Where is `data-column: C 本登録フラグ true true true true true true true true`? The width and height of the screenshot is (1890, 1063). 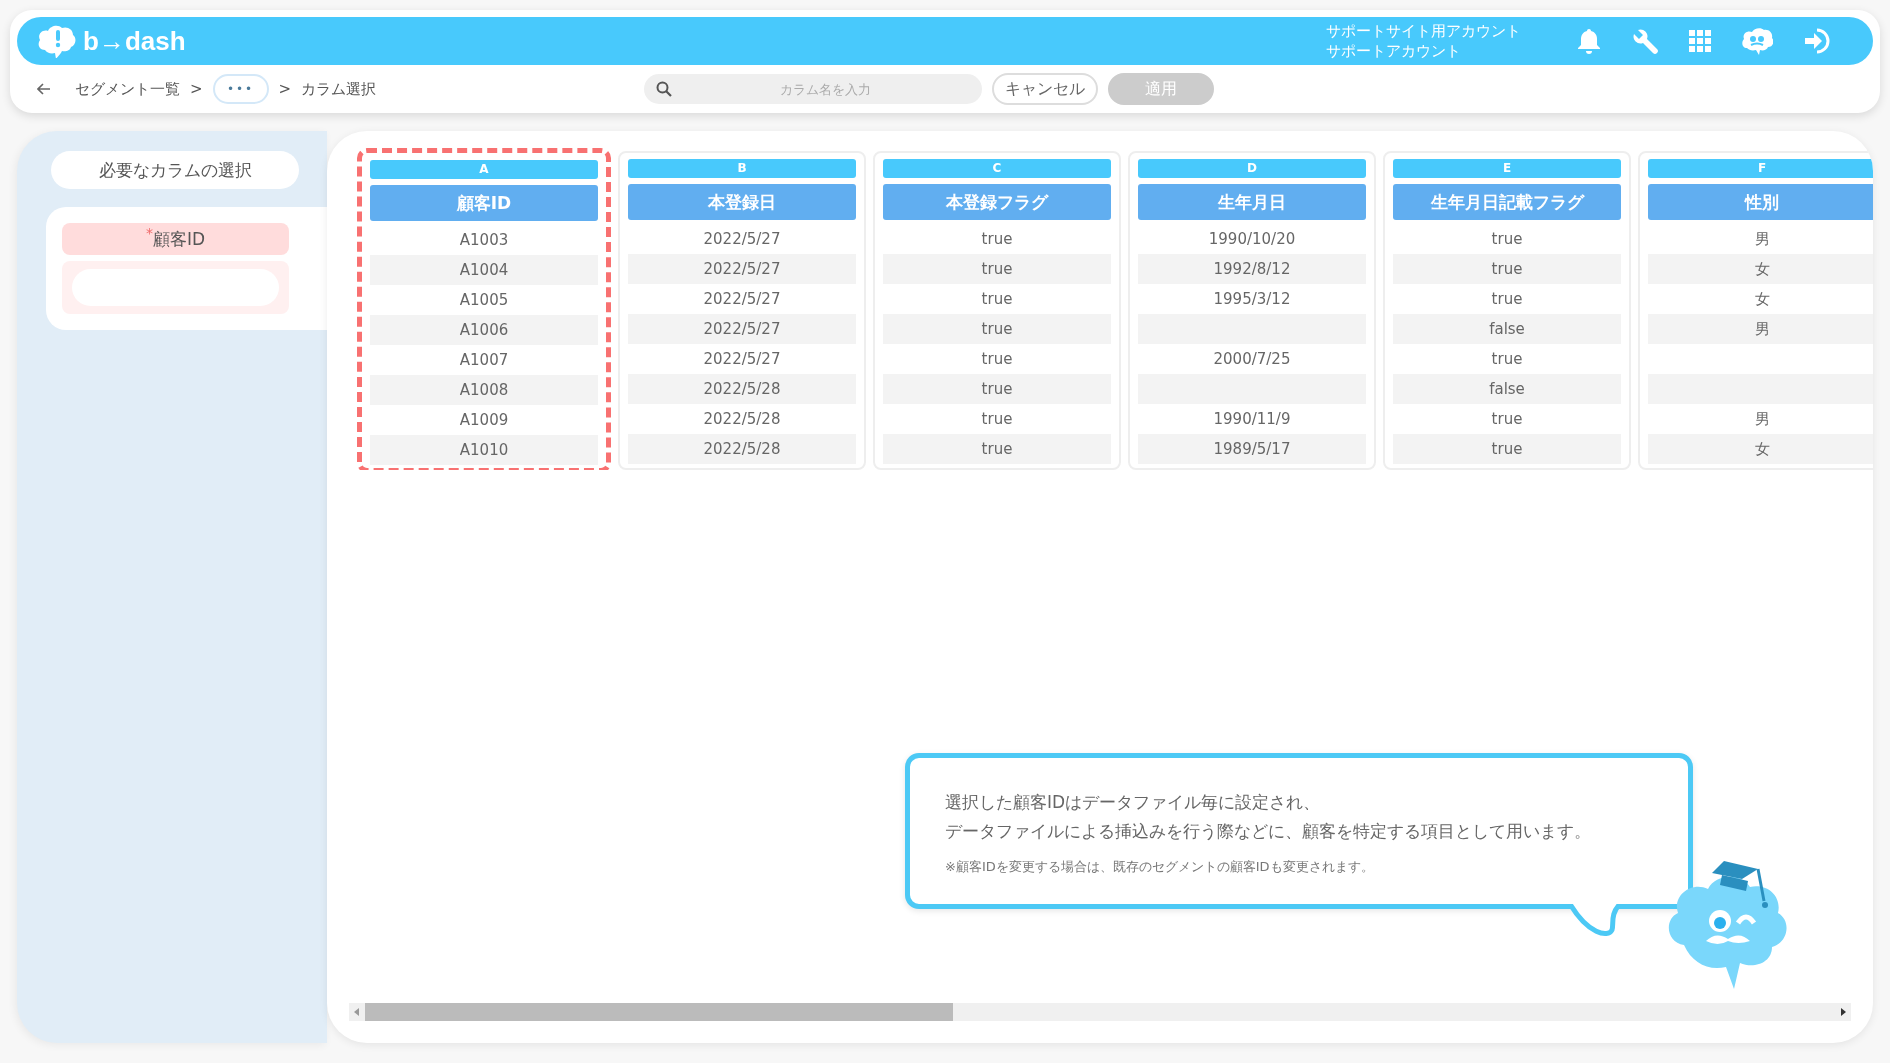 data-column: C 本登録フラグ true true true true true true true true is located at coordinates (997, 310).